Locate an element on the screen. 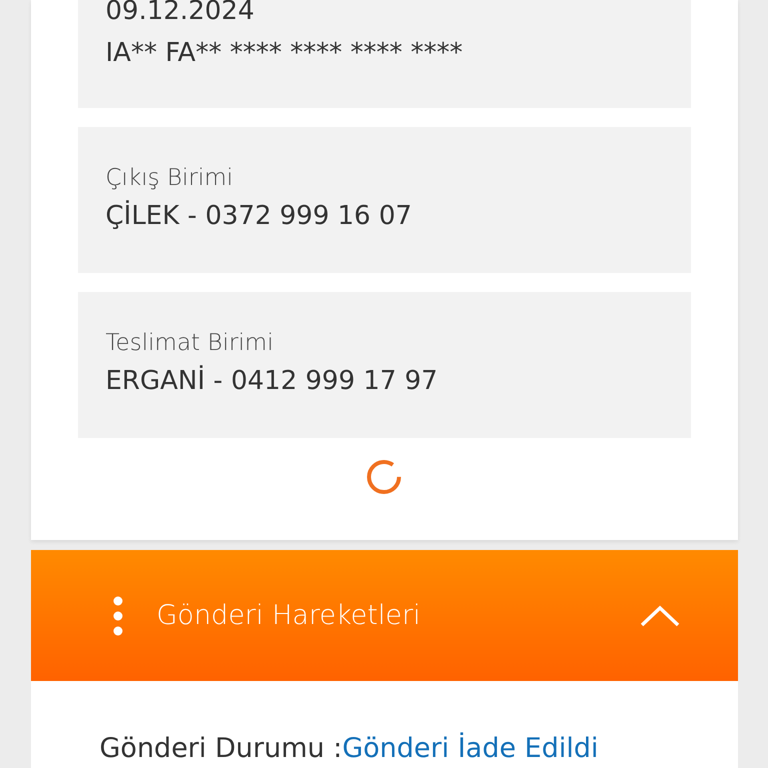  loading-spinner-icon is located at coordinates (384, 477).